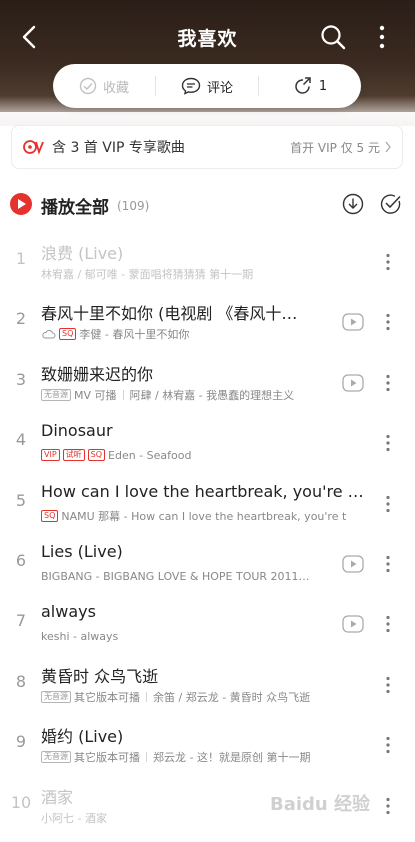 Image resolution: width=415 pixels, height=842 pixels. I want to click on song-index: 7, so click(21, 621).